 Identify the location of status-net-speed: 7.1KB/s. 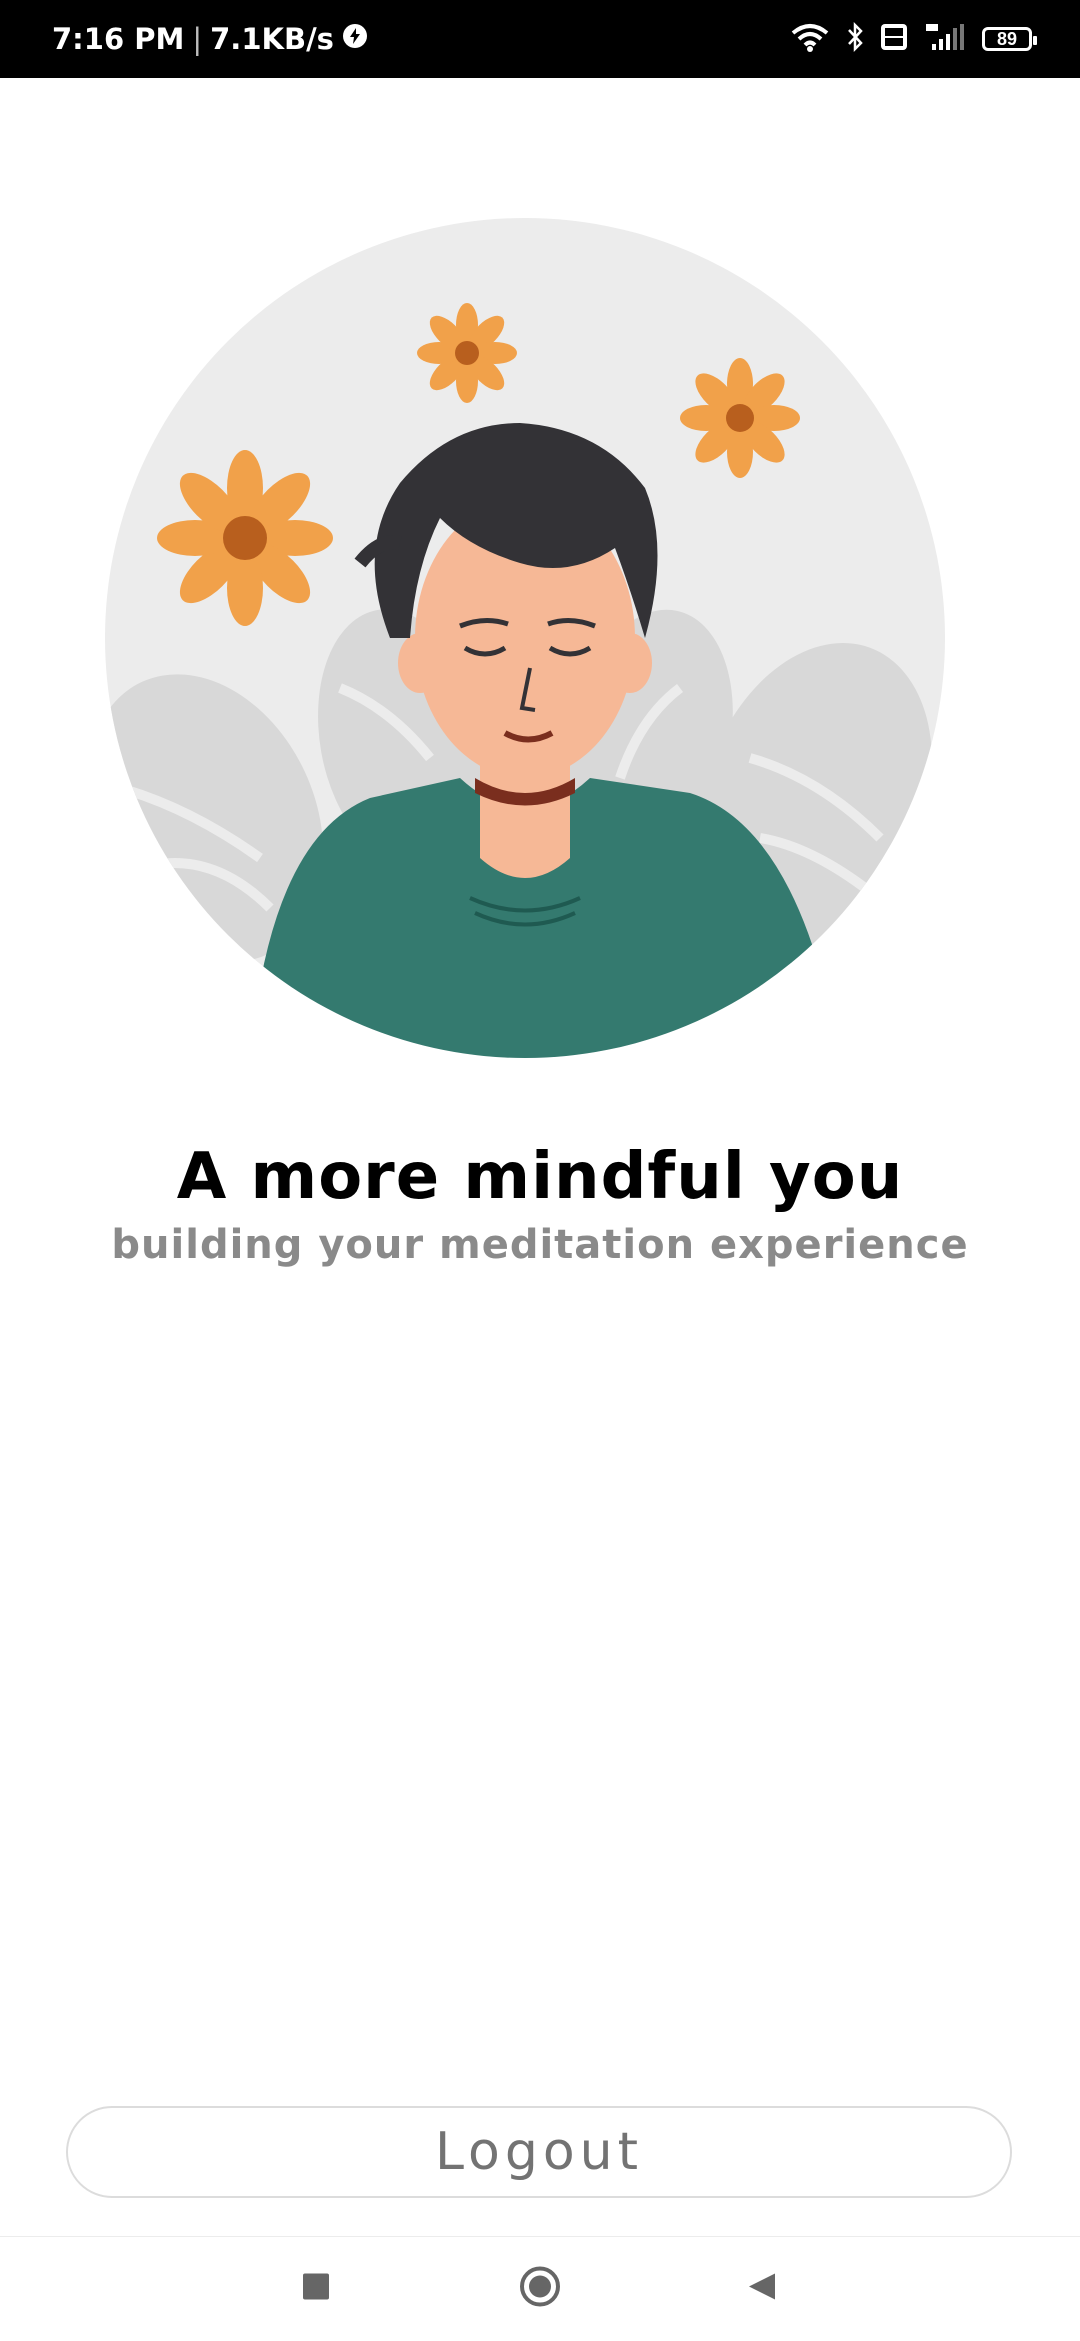
(272, 39).